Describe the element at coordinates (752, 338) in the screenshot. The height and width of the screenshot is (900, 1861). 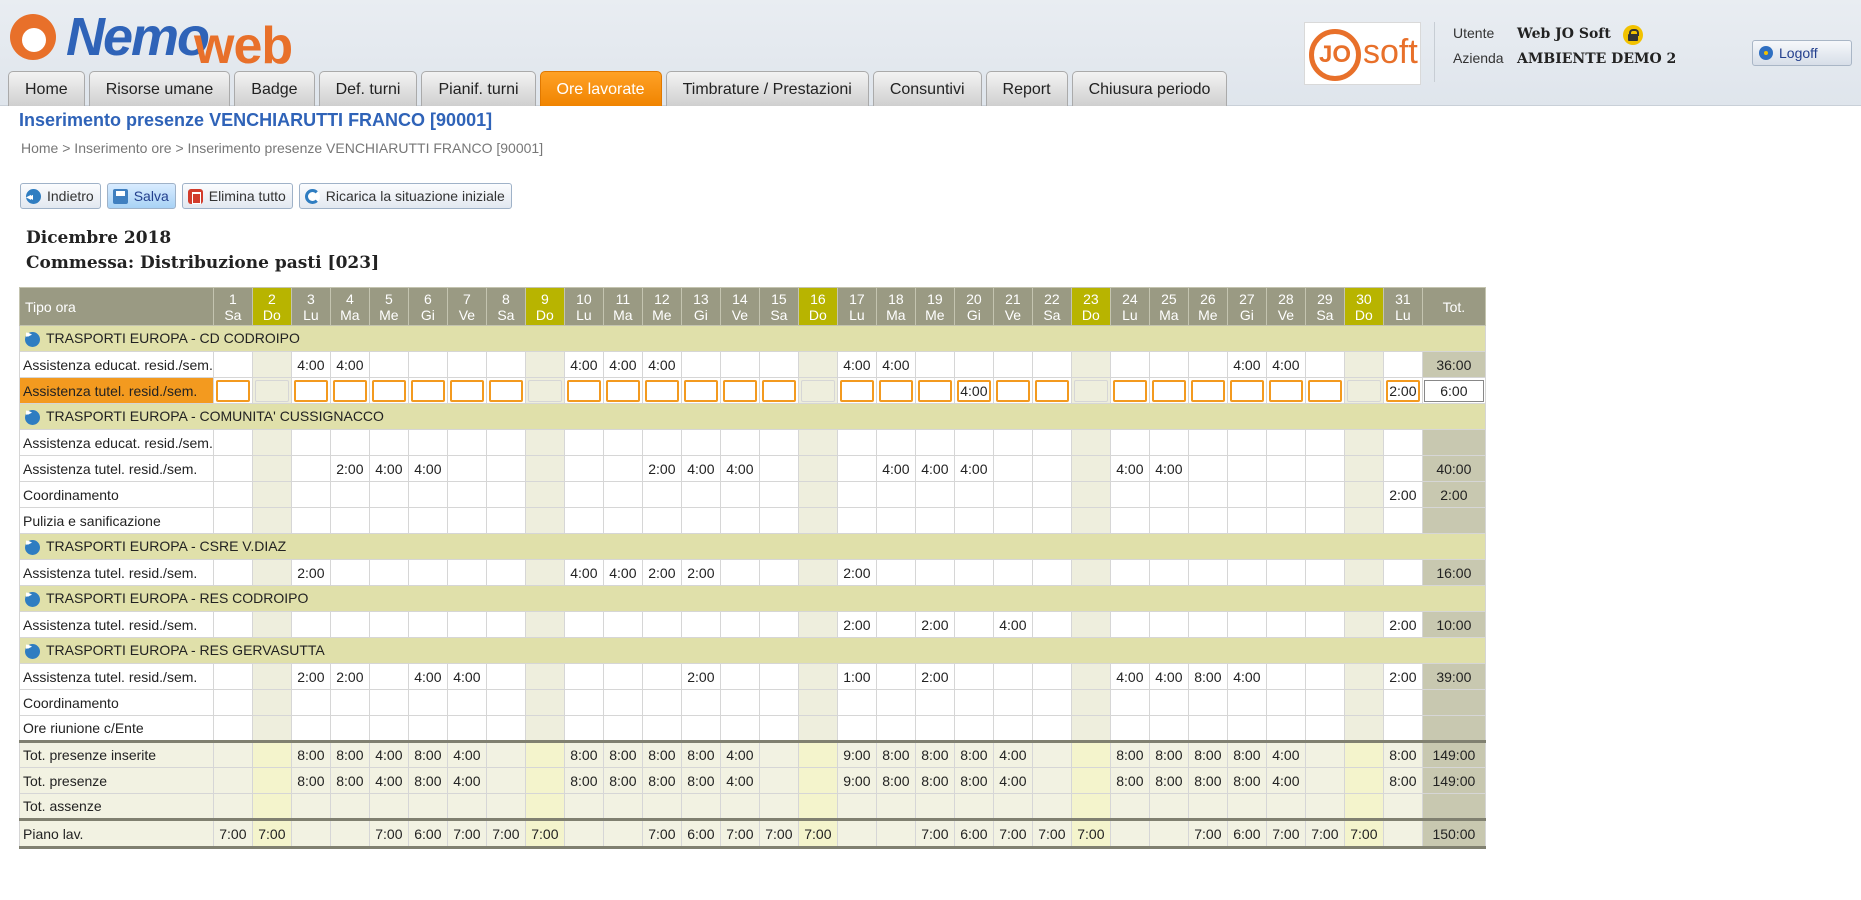
I see `group-header: TRASPORTI EUROPA - CD CODROIPO` at that location.